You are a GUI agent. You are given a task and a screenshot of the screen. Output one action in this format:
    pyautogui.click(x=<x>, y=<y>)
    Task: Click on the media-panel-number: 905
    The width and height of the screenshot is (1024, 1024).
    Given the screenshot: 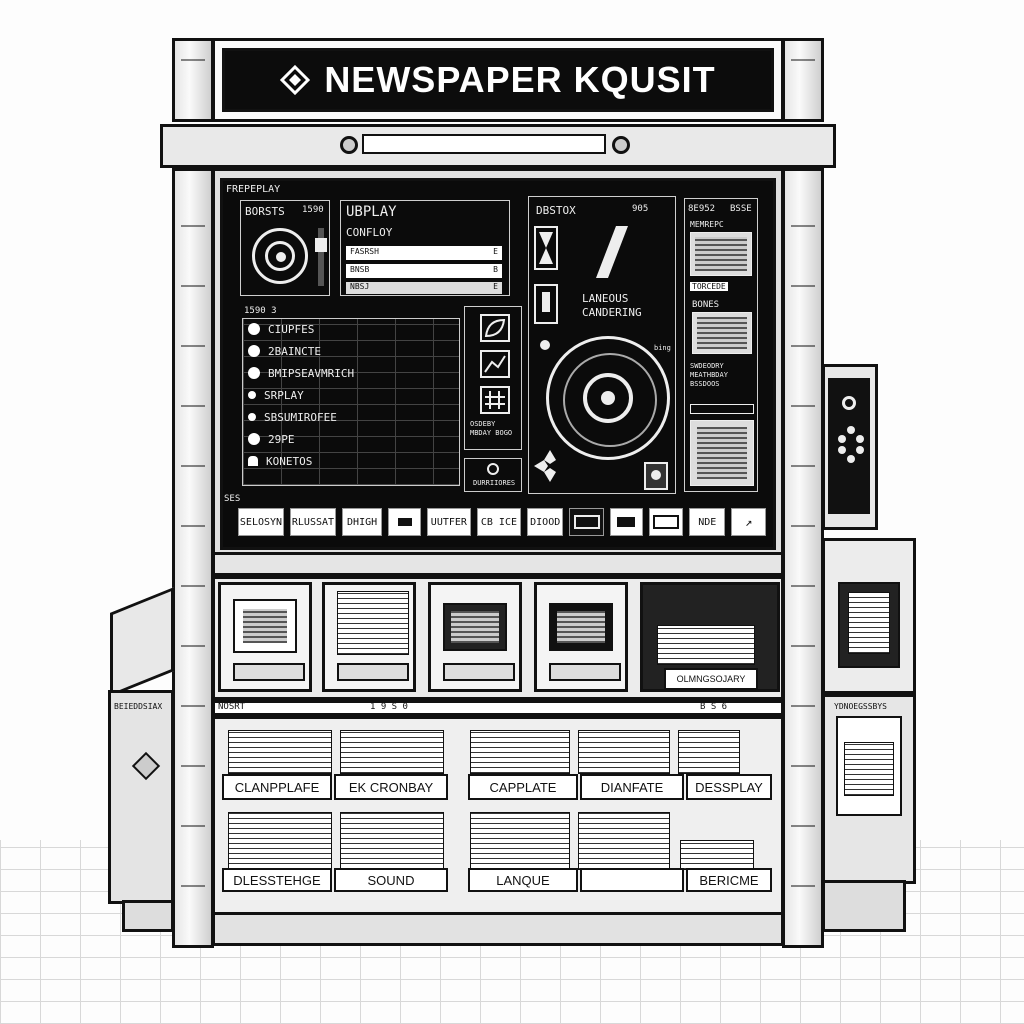 What is the action you would take?
    pyautogui.click(x=640, y=209)
    